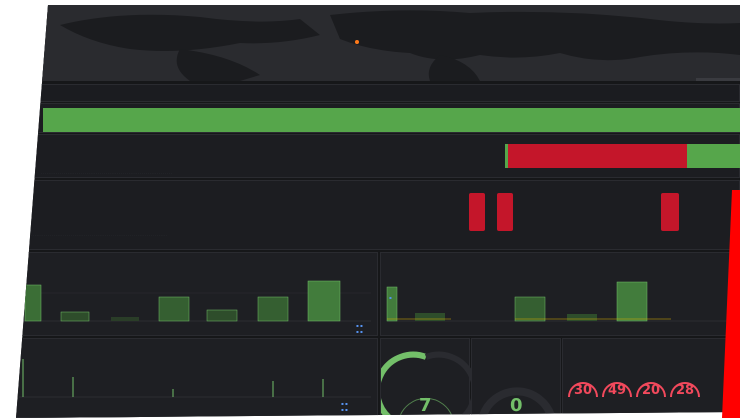 This screenshot has height=419, width=740. What do you see at coordinates (197, 307) in the screenshot?
I see `bar-chart-left-svg: ▪ ▪ ▪ ▪` at bounding box center [197, 307].